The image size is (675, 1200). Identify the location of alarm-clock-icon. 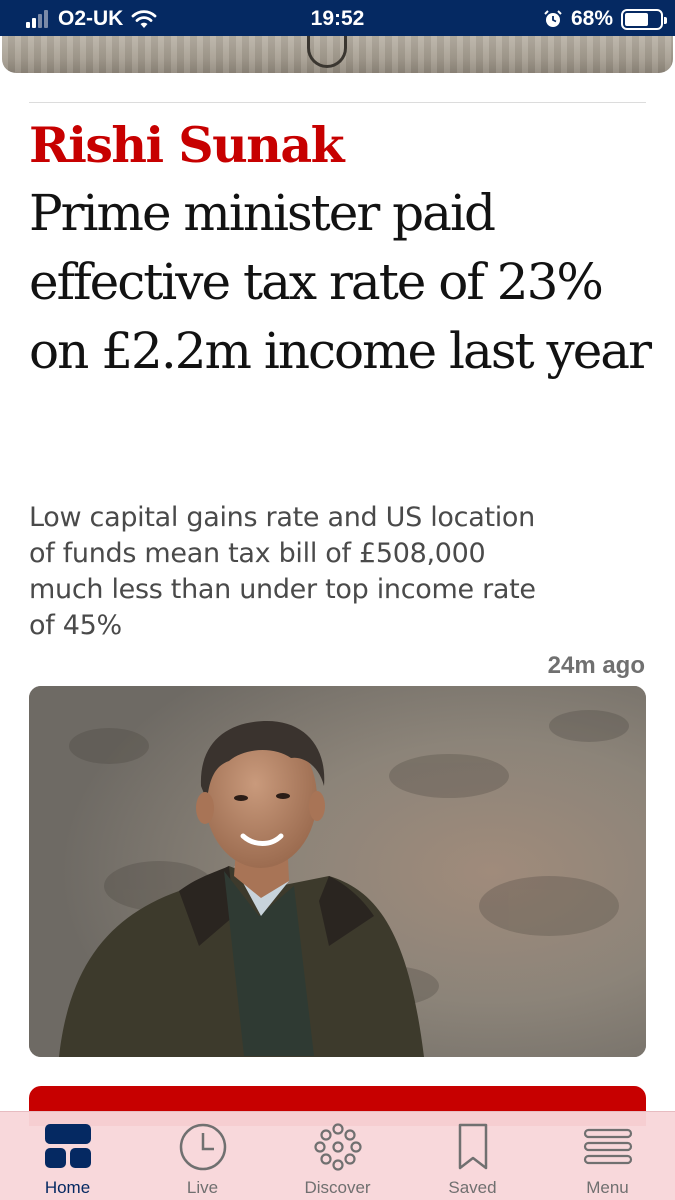
(553, 18).